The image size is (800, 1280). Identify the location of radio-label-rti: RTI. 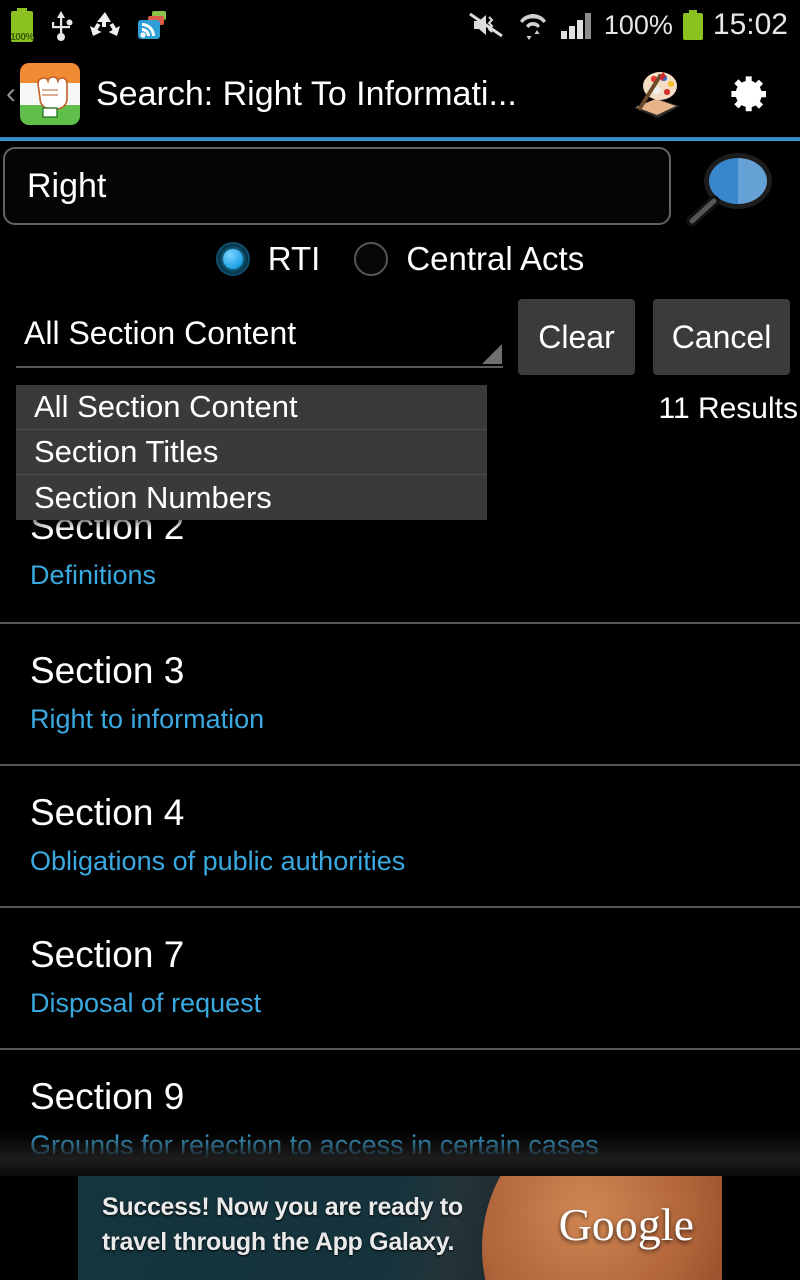
(294, 258).